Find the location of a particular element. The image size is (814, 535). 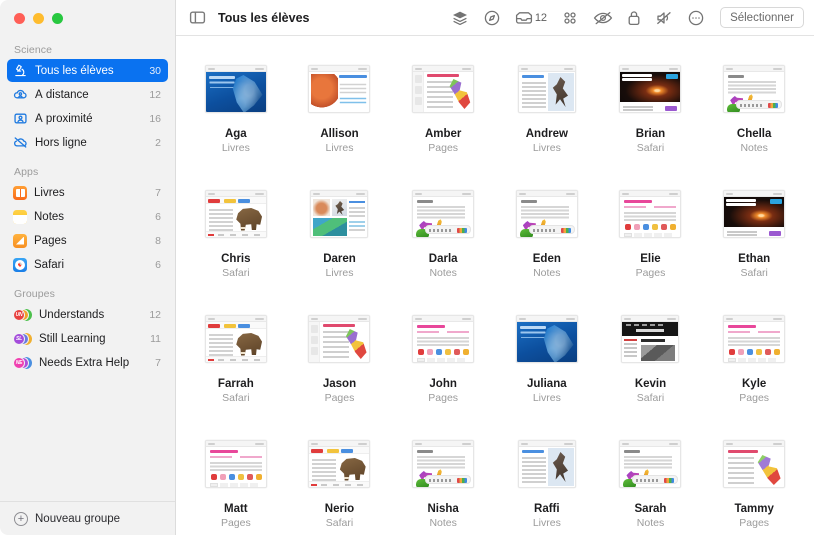

new-group-button: + Nouveau groupe is located at coordinates (87, 518).